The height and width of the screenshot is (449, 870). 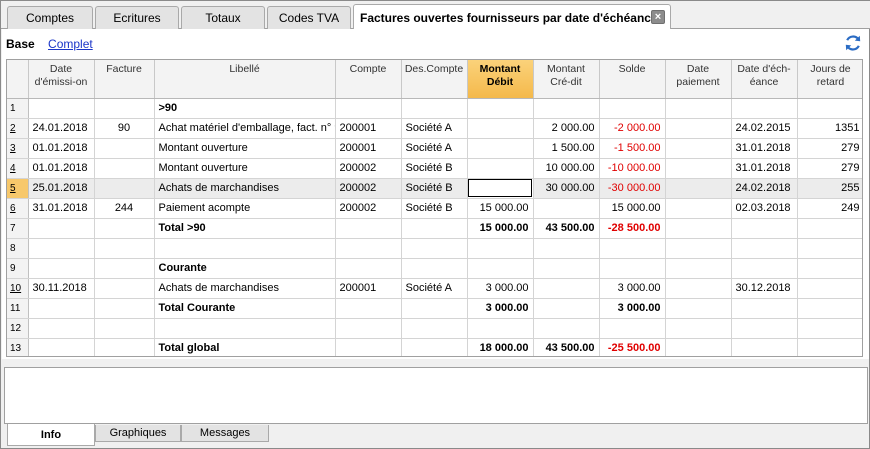 I want to click on col-header-date-echeance: Date d'éch-éance, so click(x=764, y=79).